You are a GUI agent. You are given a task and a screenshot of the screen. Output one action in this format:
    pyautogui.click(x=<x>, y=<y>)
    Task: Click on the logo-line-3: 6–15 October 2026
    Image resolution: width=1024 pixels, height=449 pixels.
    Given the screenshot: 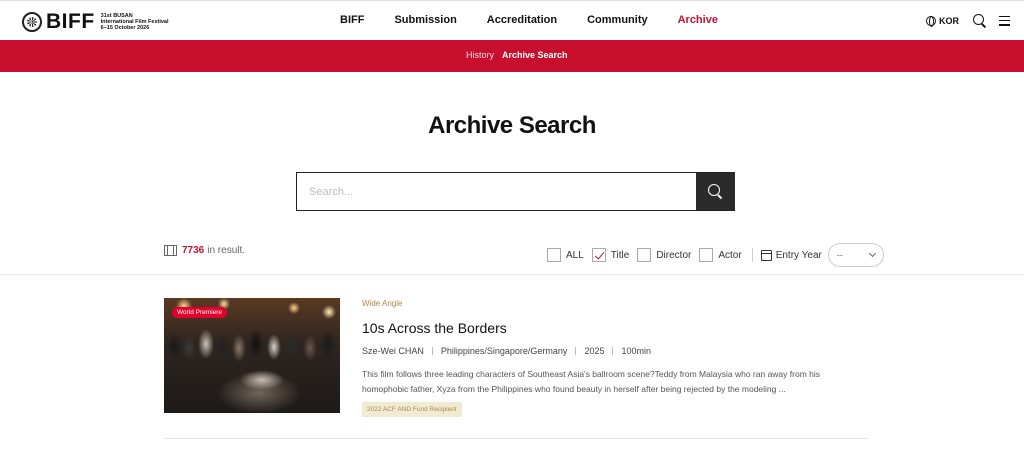 What is the action you would take?
    pyautogui.click(x=125, y=28)
    